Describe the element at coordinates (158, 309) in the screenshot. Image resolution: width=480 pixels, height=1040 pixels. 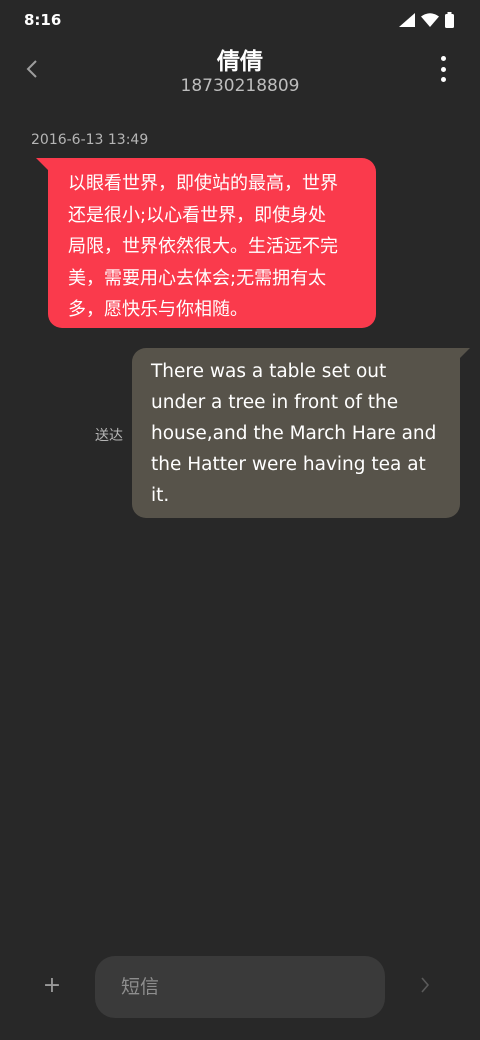
I see `message-line: 多，愿快乐与你相随。` at that location.